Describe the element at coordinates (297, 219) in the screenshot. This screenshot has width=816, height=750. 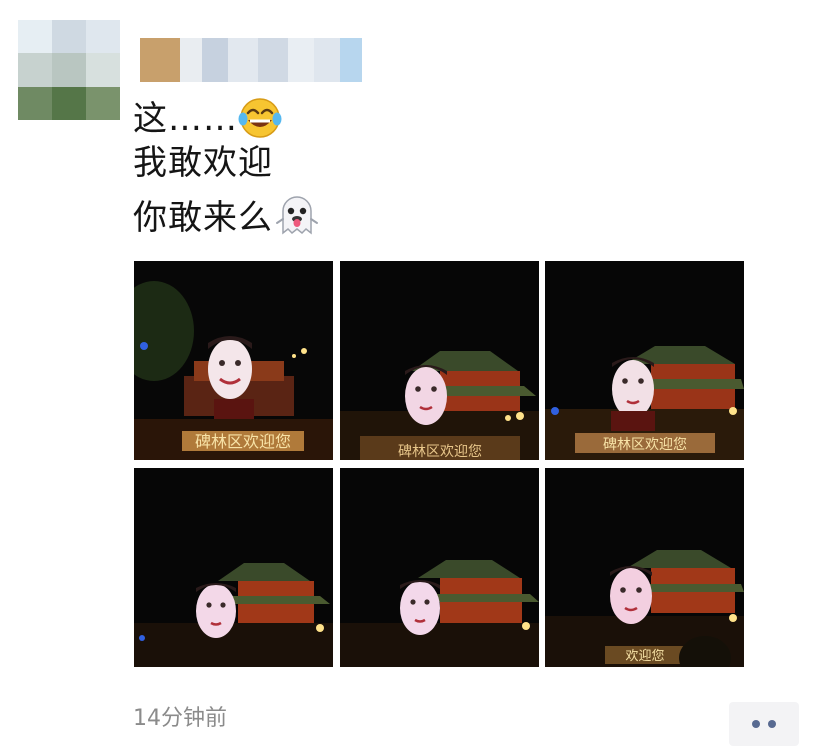
I see `ghost-icon` at that location.